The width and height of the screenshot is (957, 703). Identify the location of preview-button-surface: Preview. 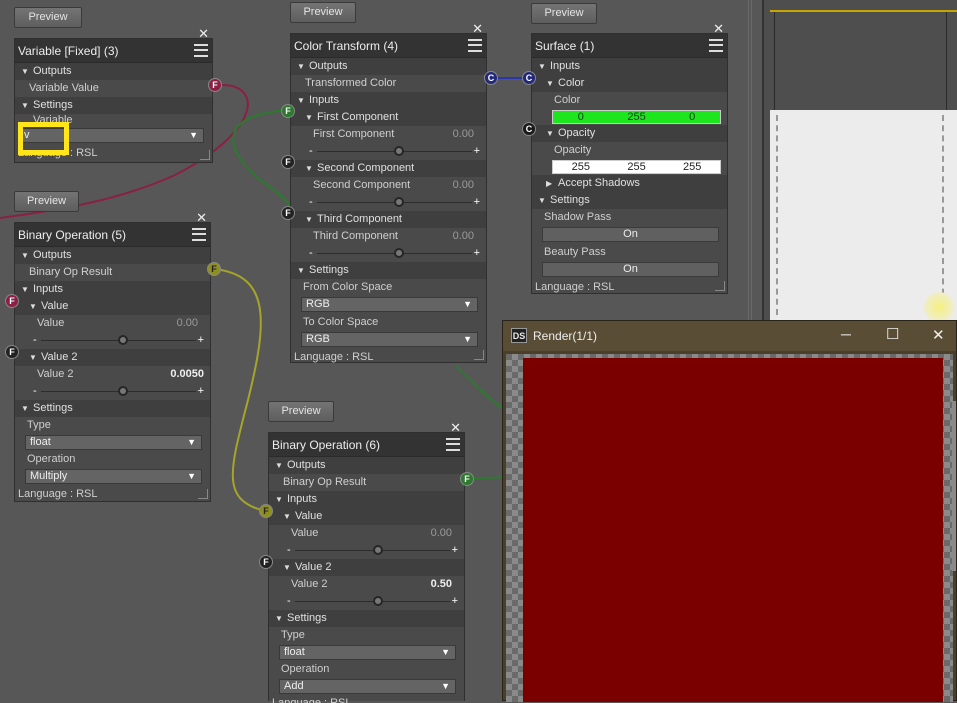
(564, 13).